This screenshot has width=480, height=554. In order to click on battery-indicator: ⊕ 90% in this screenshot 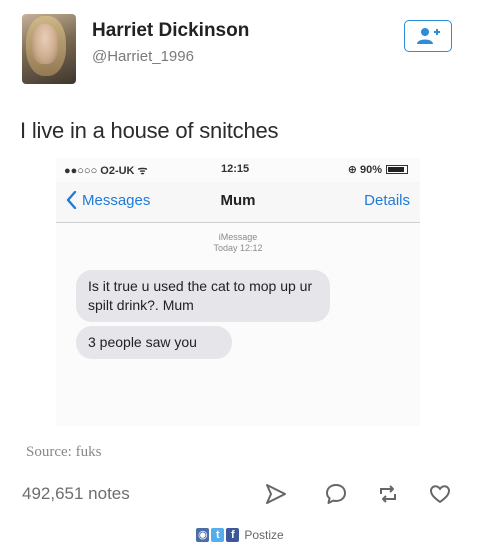, I will do `click(378, 169)`.